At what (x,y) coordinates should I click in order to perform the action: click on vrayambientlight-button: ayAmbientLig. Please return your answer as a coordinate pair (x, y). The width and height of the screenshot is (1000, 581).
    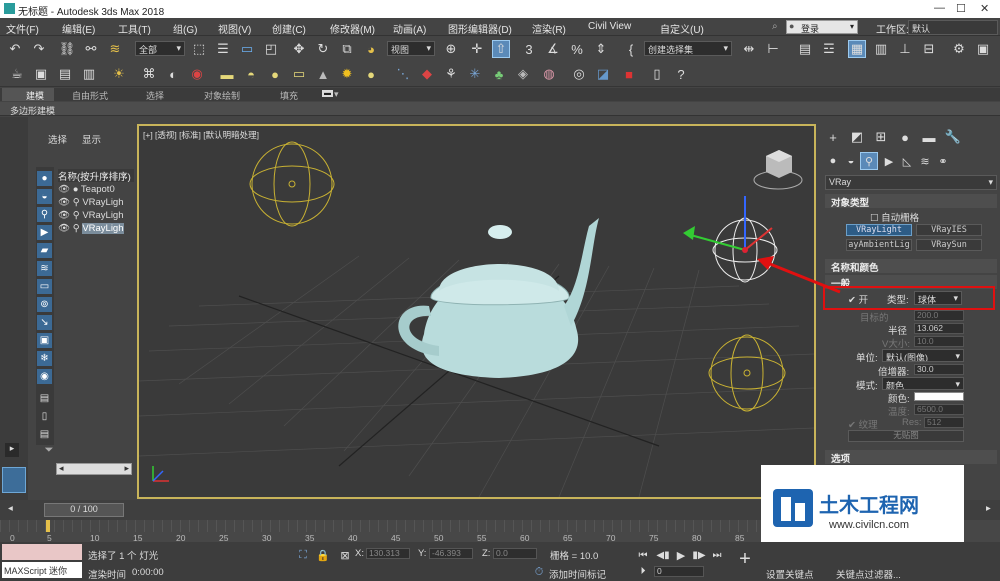
    Looking at the image, I should click on (879, 245).